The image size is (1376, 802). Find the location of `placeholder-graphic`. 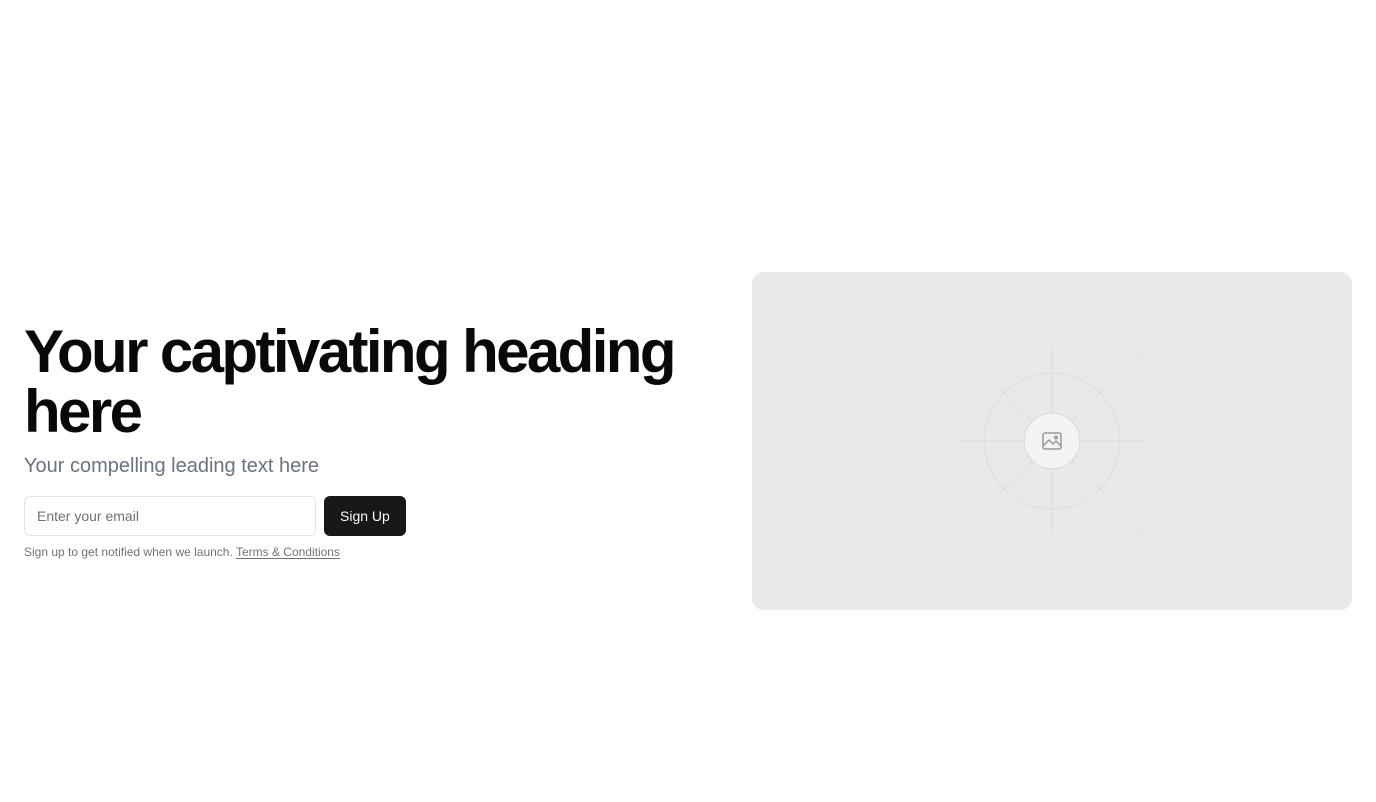

placeholder-graphic is located at coordinates (1052, 441).